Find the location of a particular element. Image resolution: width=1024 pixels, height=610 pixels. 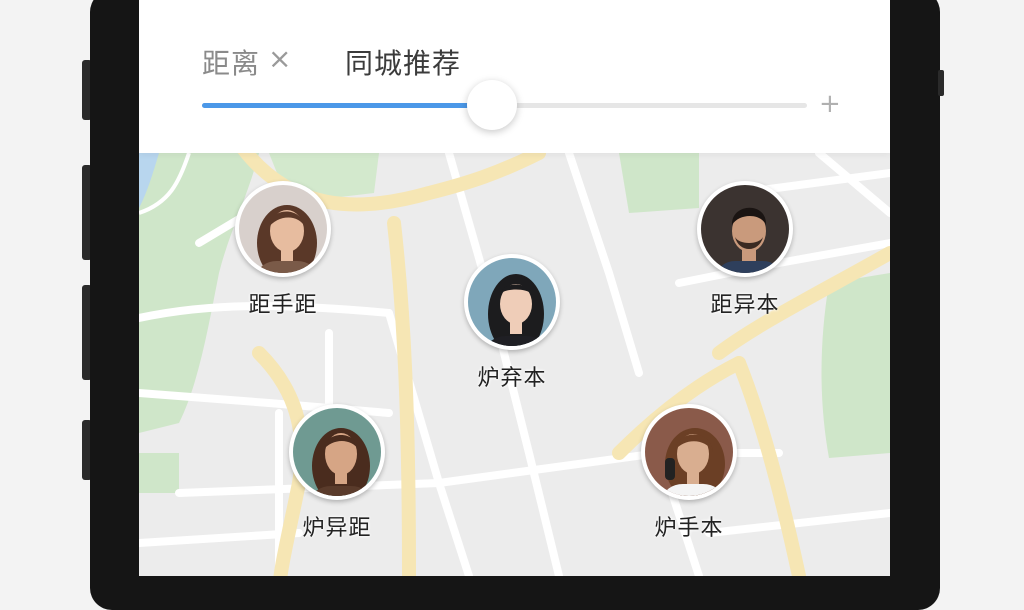

user-pin: 炉异距 is located at coordinates (337, 473).